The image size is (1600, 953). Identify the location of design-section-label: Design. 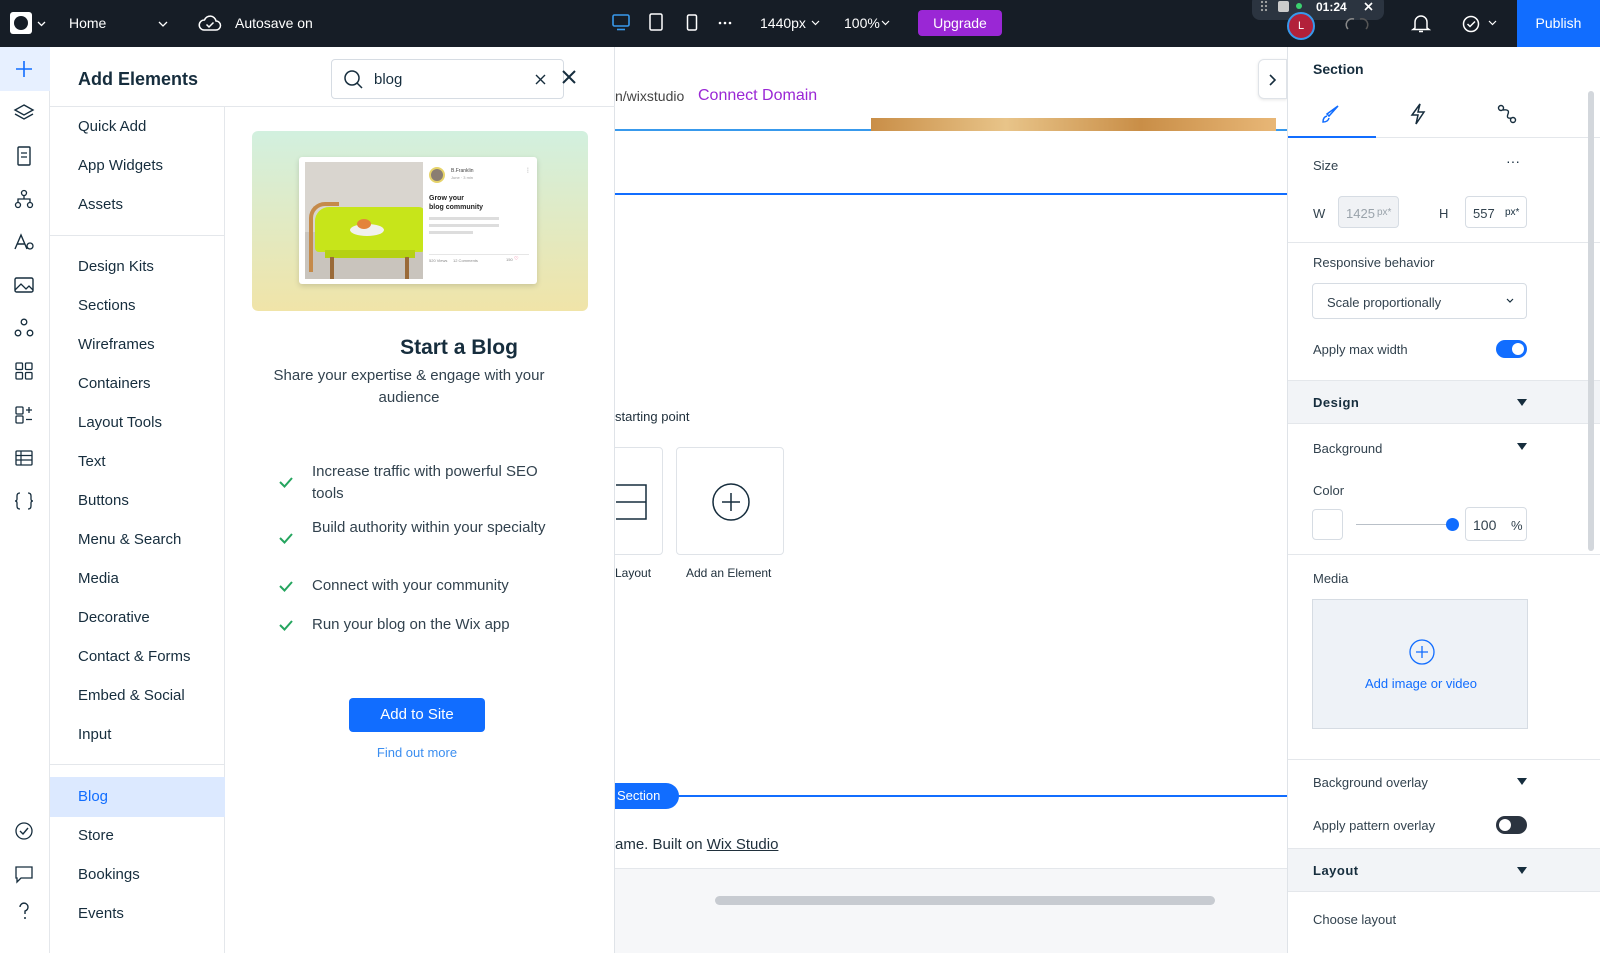
(1336, 402).